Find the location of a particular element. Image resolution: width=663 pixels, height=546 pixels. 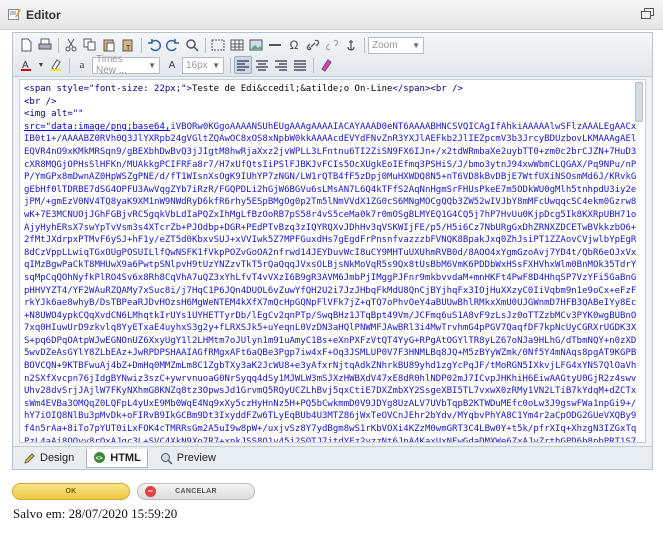

copy-icon is located at coordinates (90, 45).